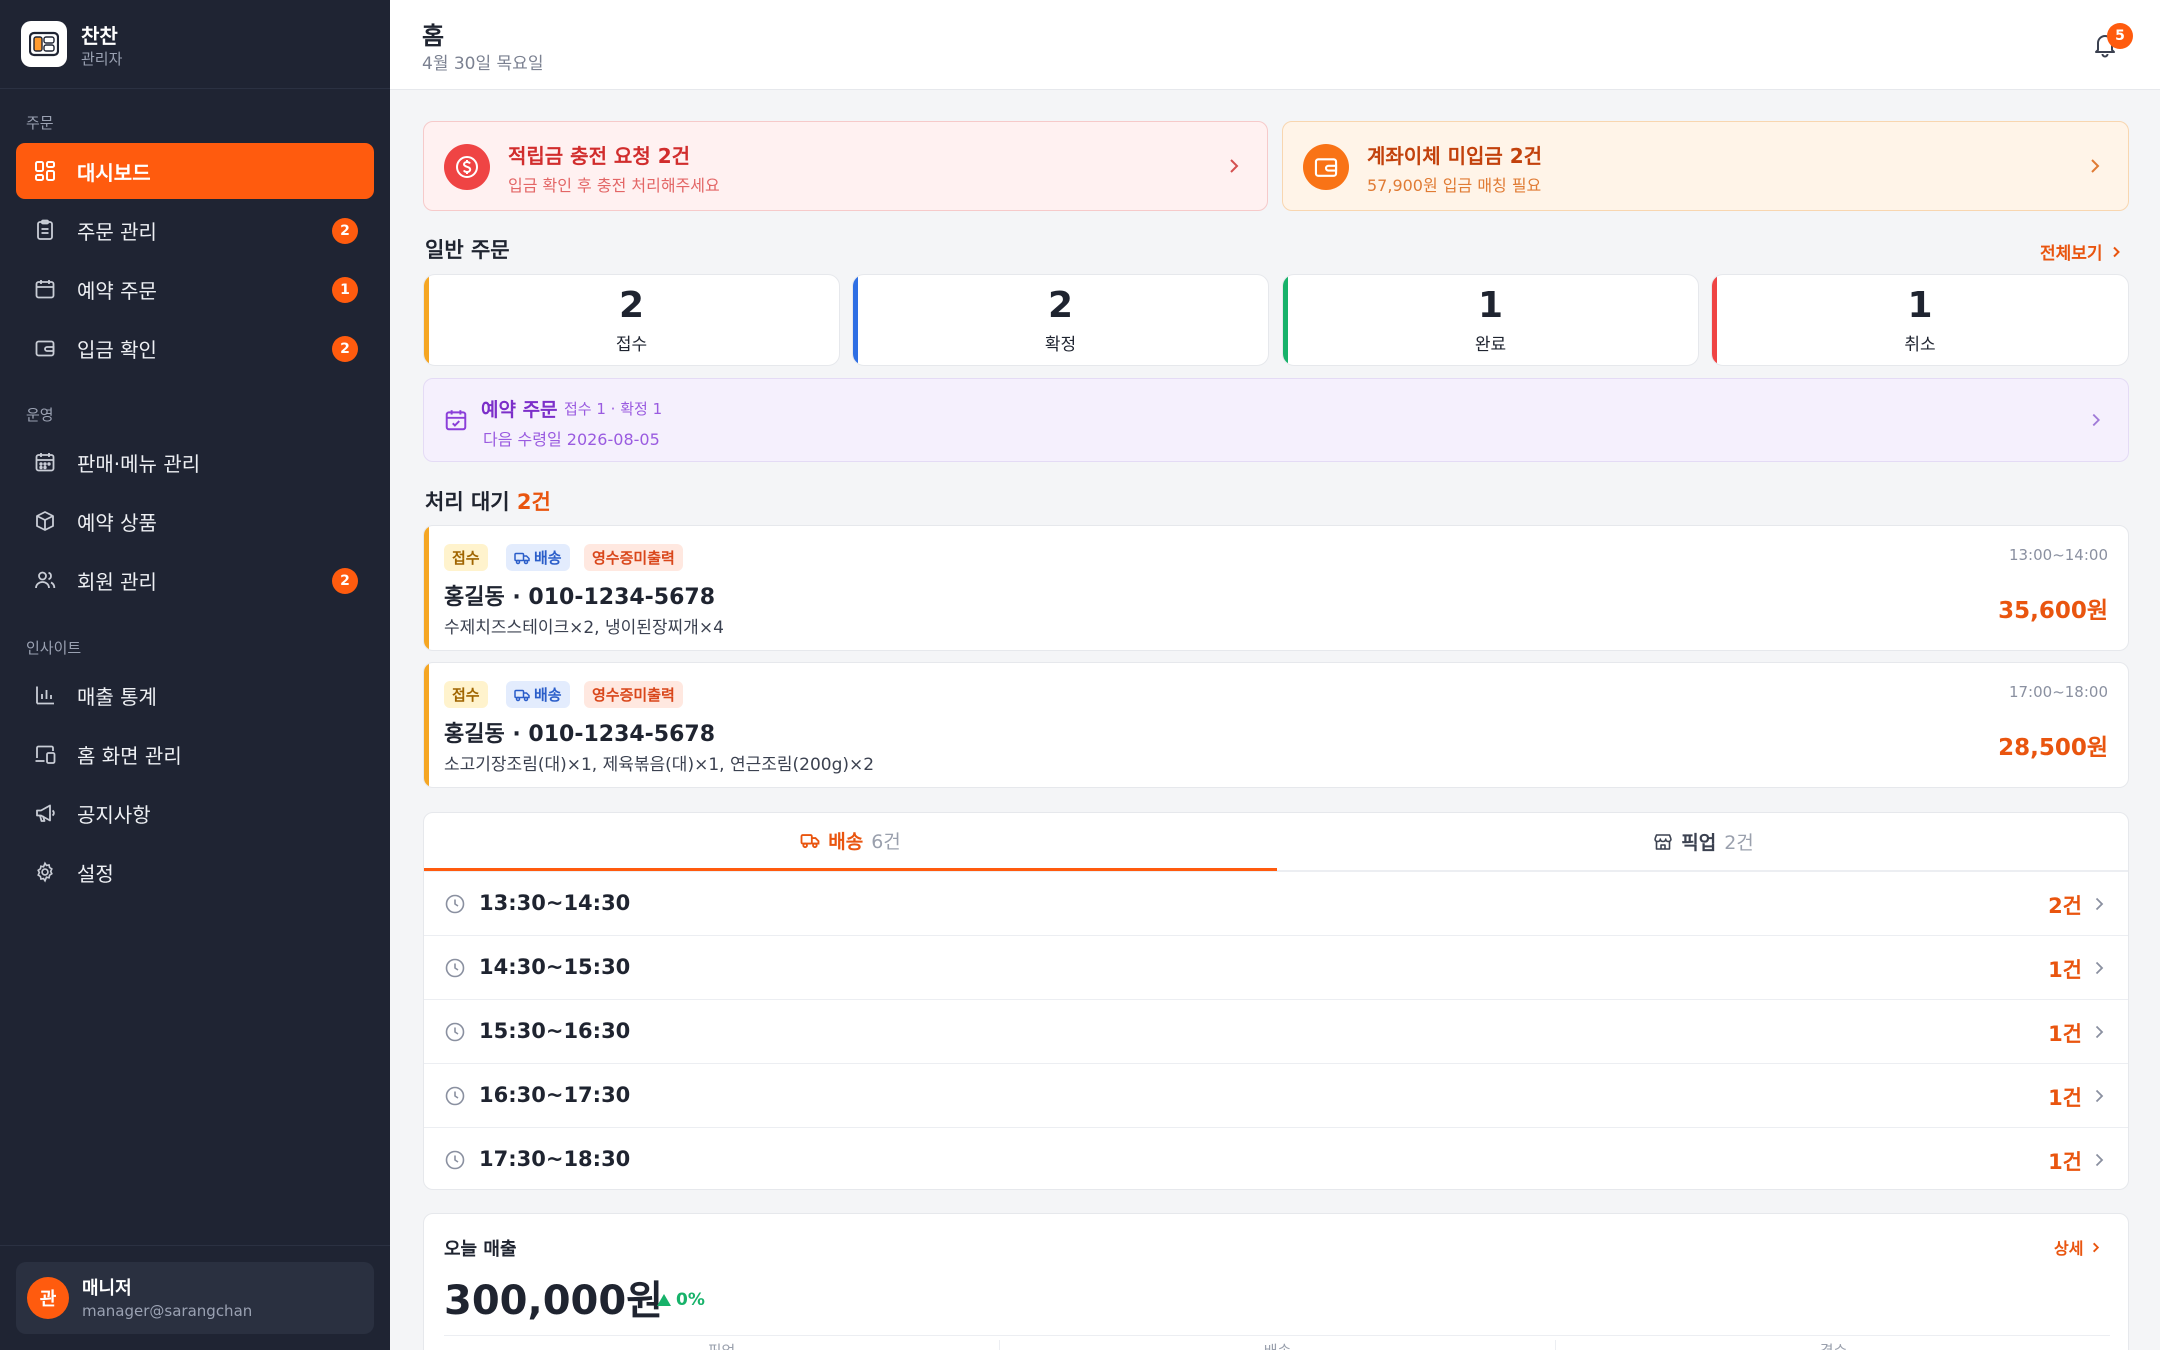 The width and height of the screenshot is (2160, 1350). I want to click on sidebar-item-label: 판매·메뉴 관리, so click(139, 463).